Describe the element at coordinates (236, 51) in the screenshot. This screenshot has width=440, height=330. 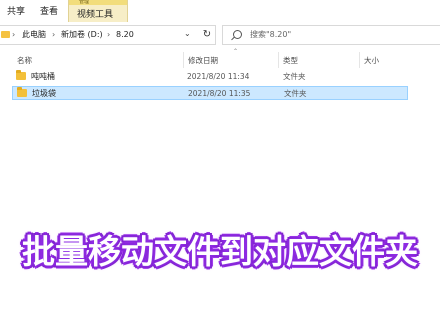
I see `sort-chevron-icon: ⌃` at that location.